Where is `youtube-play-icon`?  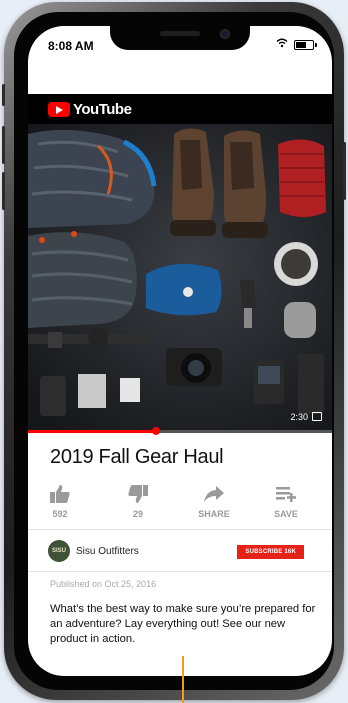 youtube-play-icon is located at coordinates (59, 109).